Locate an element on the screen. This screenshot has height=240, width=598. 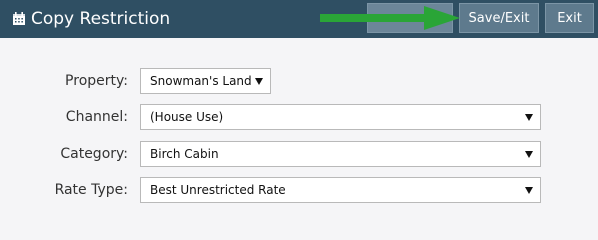
rate-type-value: Best Unrestricted Rate is located at coordinates (218, 190).